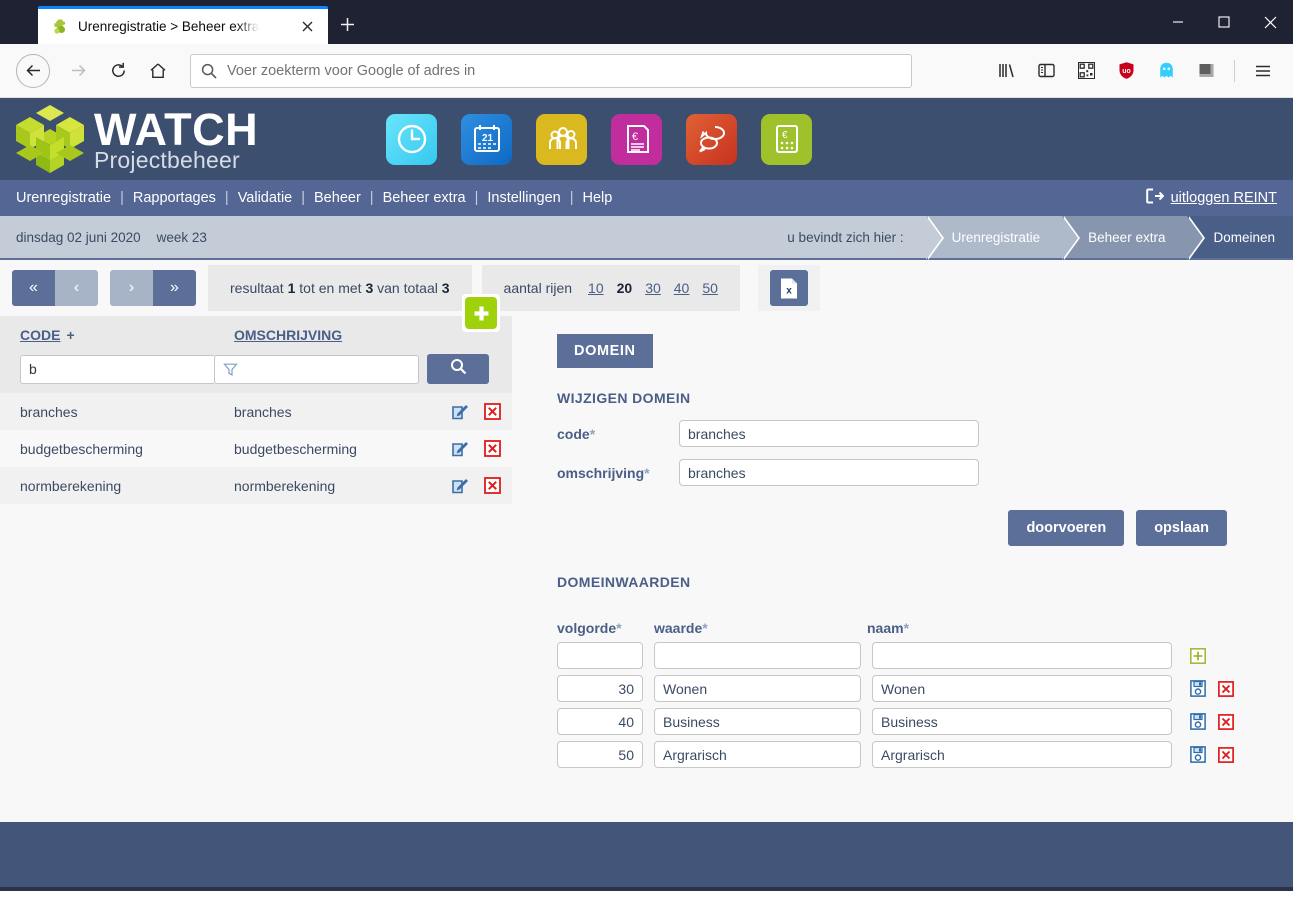  What do you see at coordinates (996, 237) in the screenshot?
I see `breadcrumb-item-label: Urenregistratie` at bounding box center [996, 237].